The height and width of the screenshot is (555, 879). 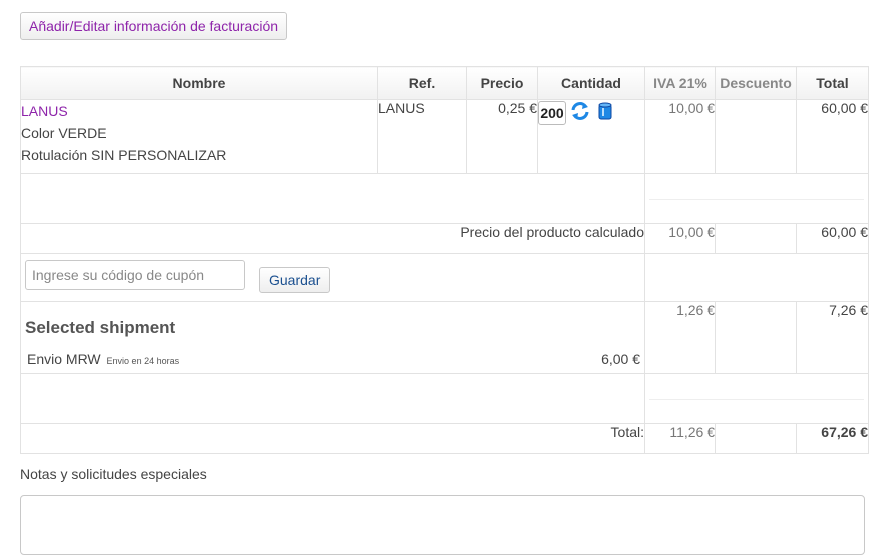 I want to click on product-attribute-color: Color VERDE, so click(x=64, y=133).